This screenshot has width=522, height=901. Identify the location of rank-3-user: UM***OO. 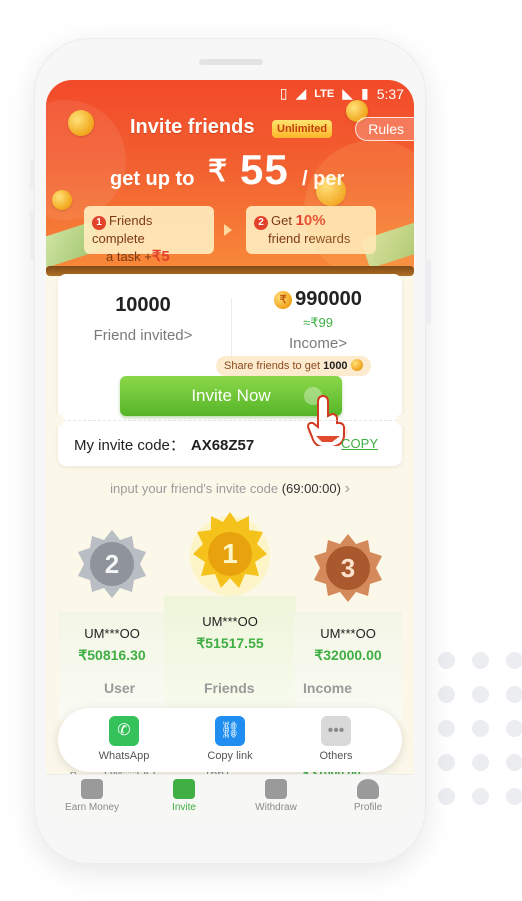
(348, 633).